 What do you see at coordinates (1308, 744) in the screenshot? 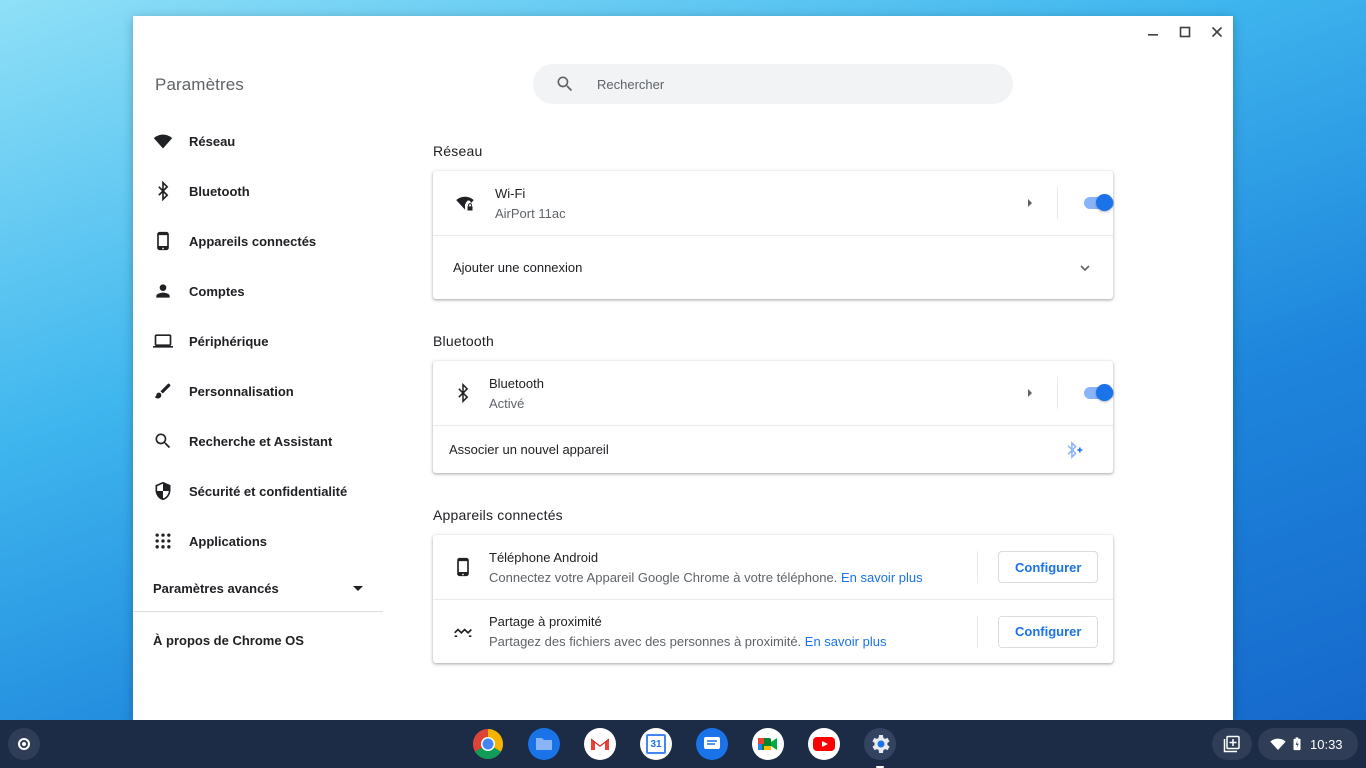
I see `status-tray: 10:33` at bounding box center [1308, 744].